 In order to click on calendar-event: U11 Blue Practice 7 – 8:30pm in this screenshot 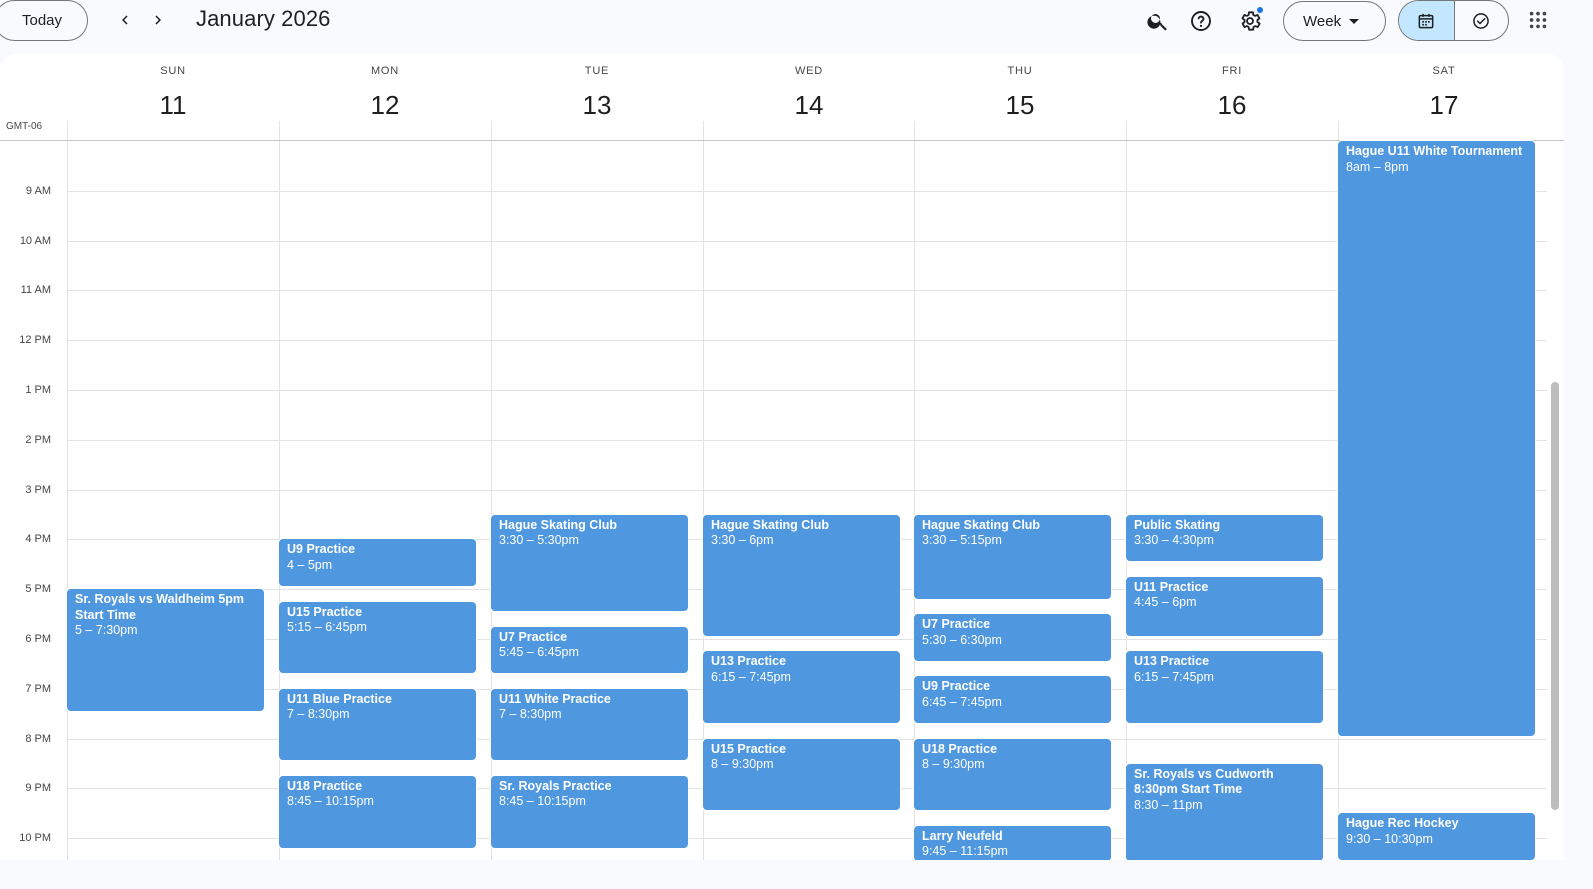, I will do `click(377, 724)`.